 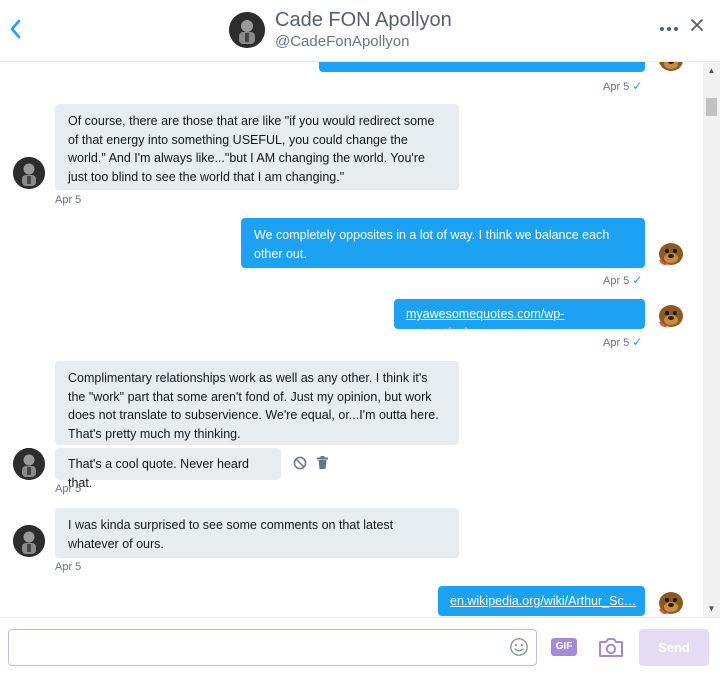 I want to click on delete-button, so click(x=322, y=464).